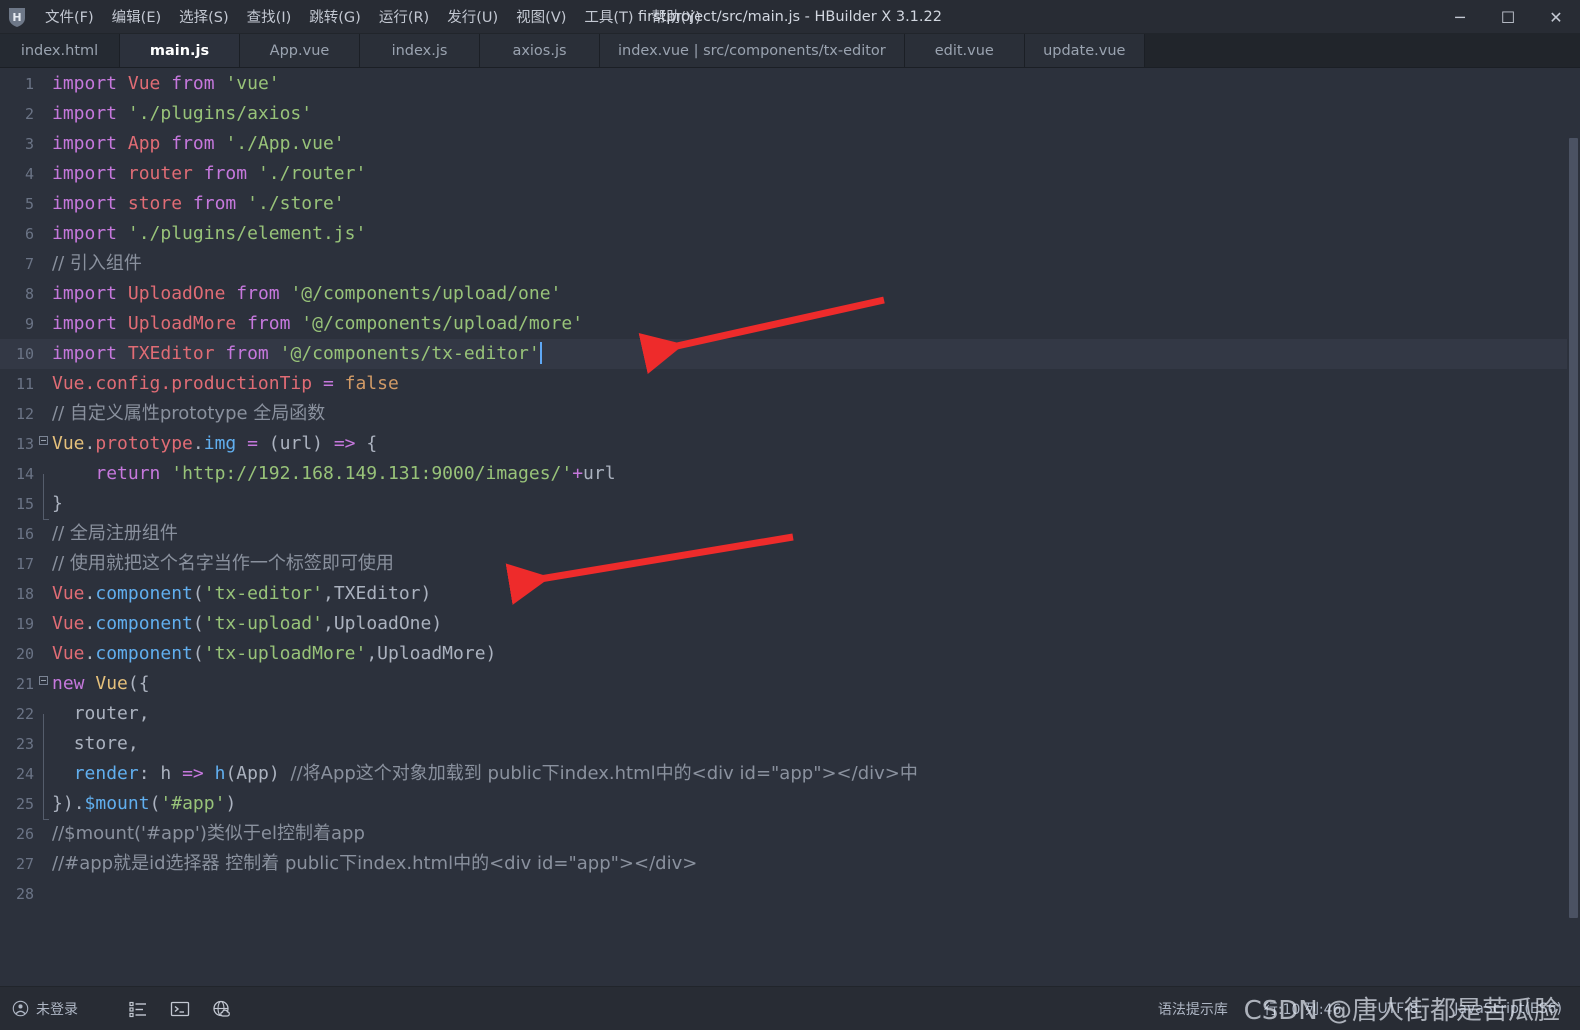 The width and height of the screenshot is (1580, 1030). Describe the element at coordinates (1508, 1009) in the screenshot. I see `language-mode: JavaScript(ES6)` at that location.